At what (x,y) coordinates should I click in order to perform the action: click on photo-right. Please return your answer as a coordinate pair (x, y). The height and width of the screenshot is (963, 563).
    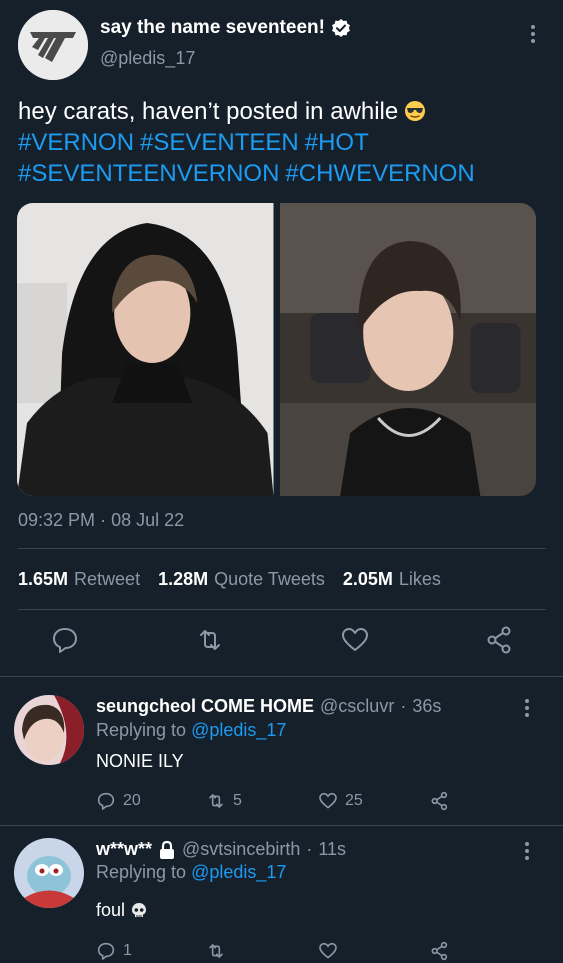
    Looking at the image, I should click on (407, 349).